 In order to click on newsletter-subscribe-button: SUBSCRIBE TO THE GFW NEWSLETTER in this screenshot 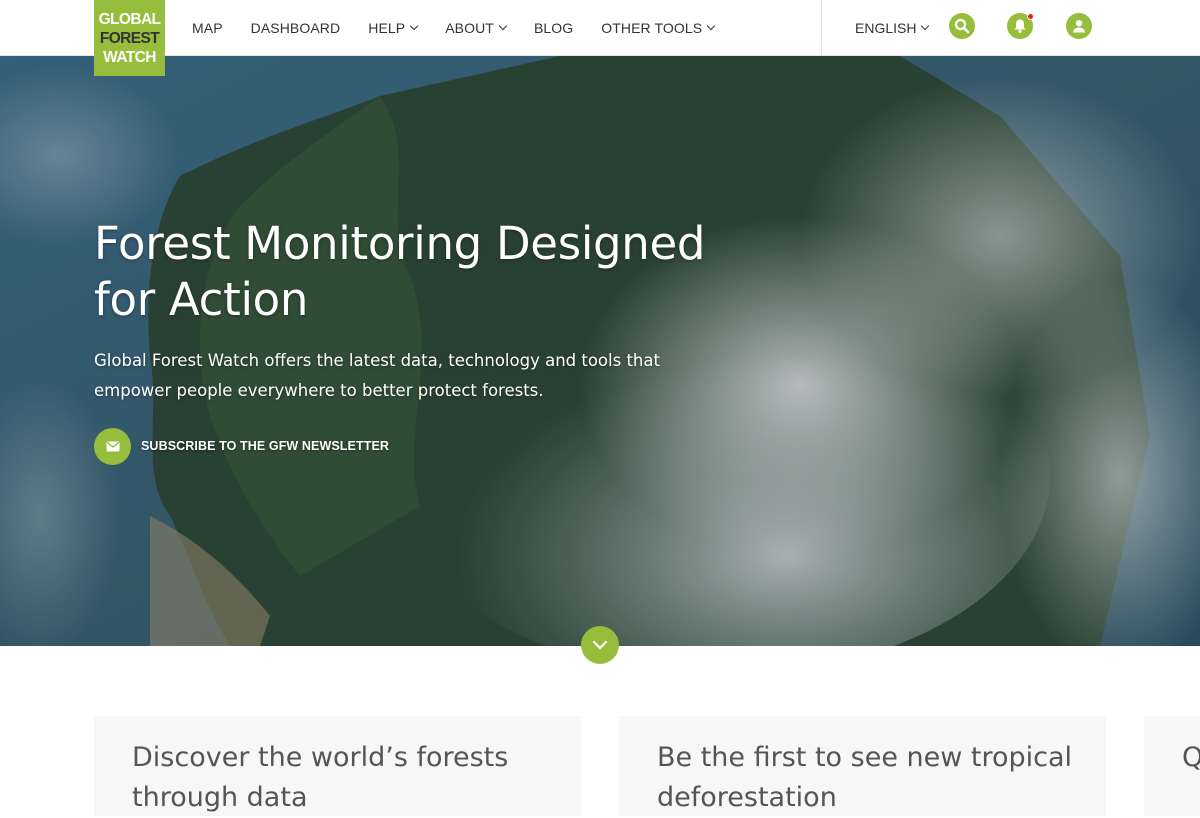, I will do `click(241, 446)`.